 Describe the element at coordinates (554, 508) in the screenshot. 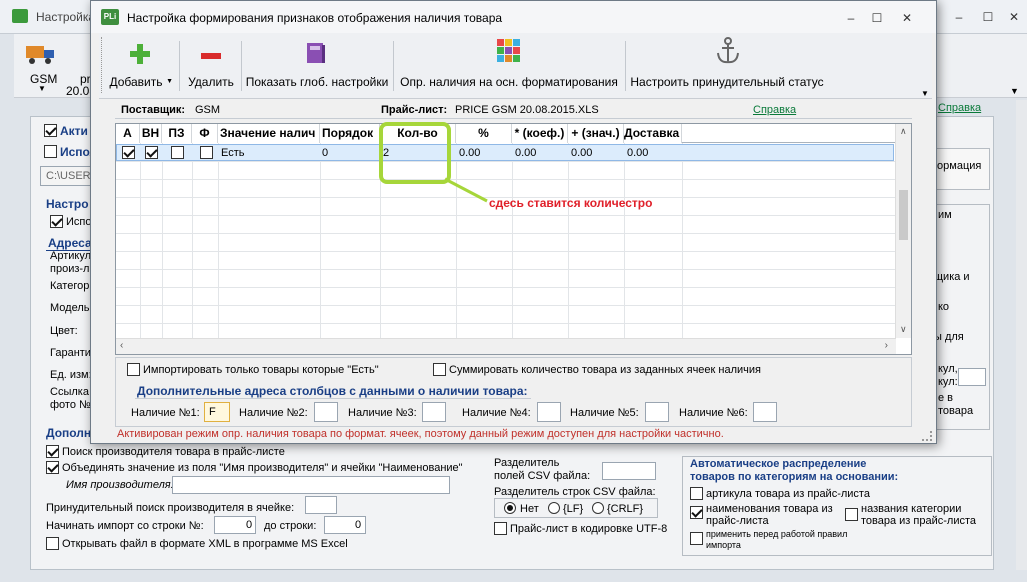

I see `radio-lf` at that location.